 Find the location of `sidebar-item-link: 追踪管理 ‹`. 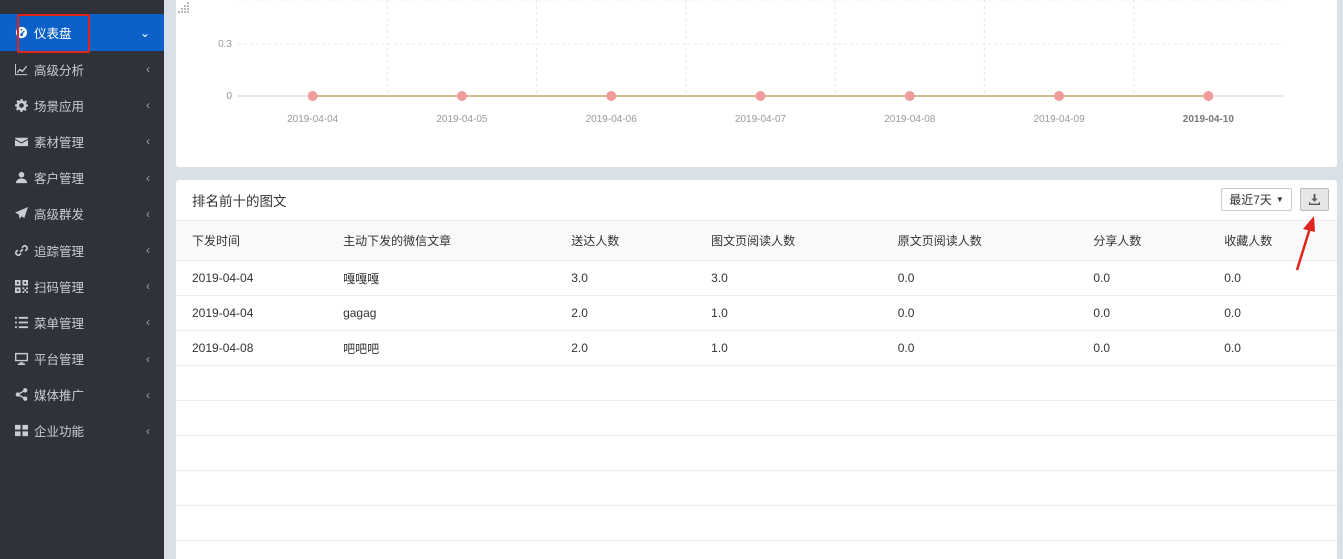

sidebar-item-link: 追踪管理 ‹ is located at coordinates (82, 250).